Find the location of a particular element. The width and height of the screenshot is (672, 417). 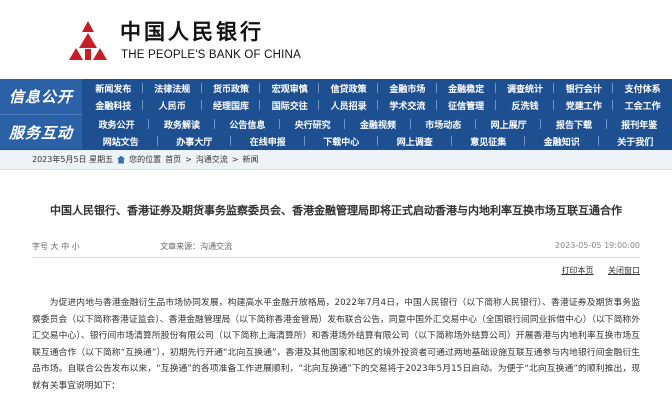

nav-link: 政务公开 is located at coordinates (117, 124).